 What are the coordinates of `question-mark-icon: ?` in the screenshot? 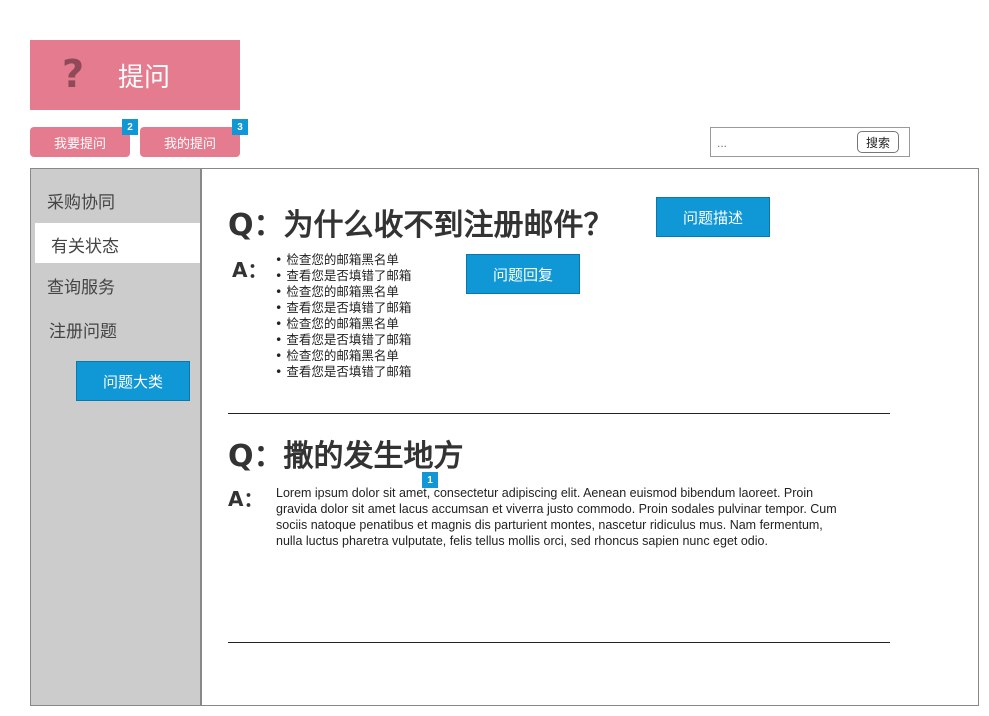 It's located at (73, 74).